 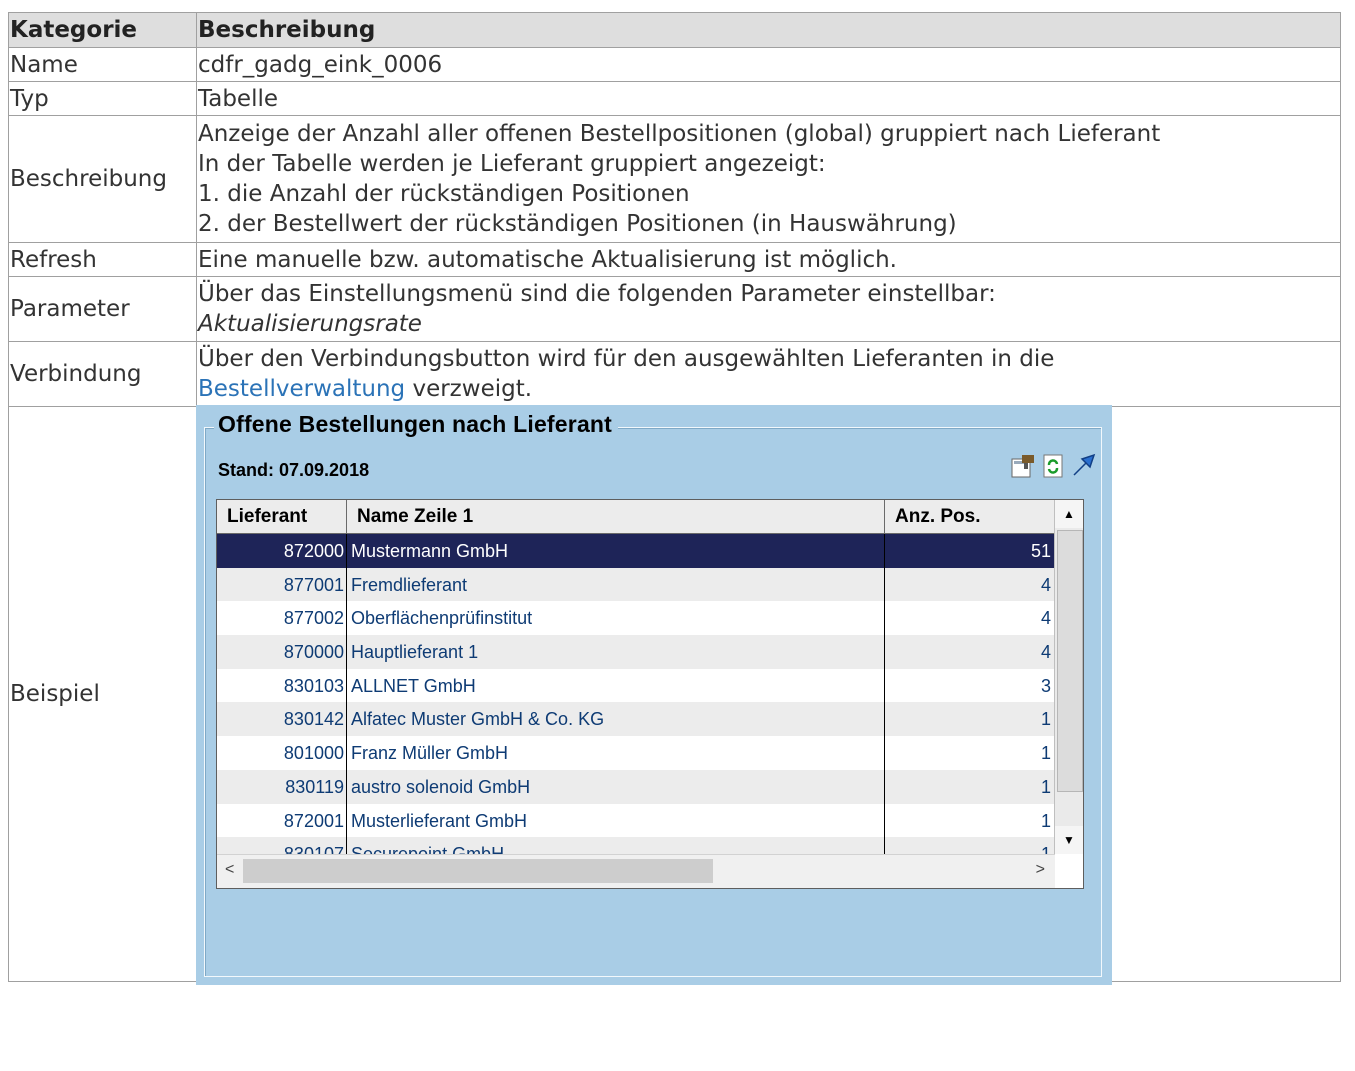 I want to click on label-name: Name, so click(x=102, y=64).